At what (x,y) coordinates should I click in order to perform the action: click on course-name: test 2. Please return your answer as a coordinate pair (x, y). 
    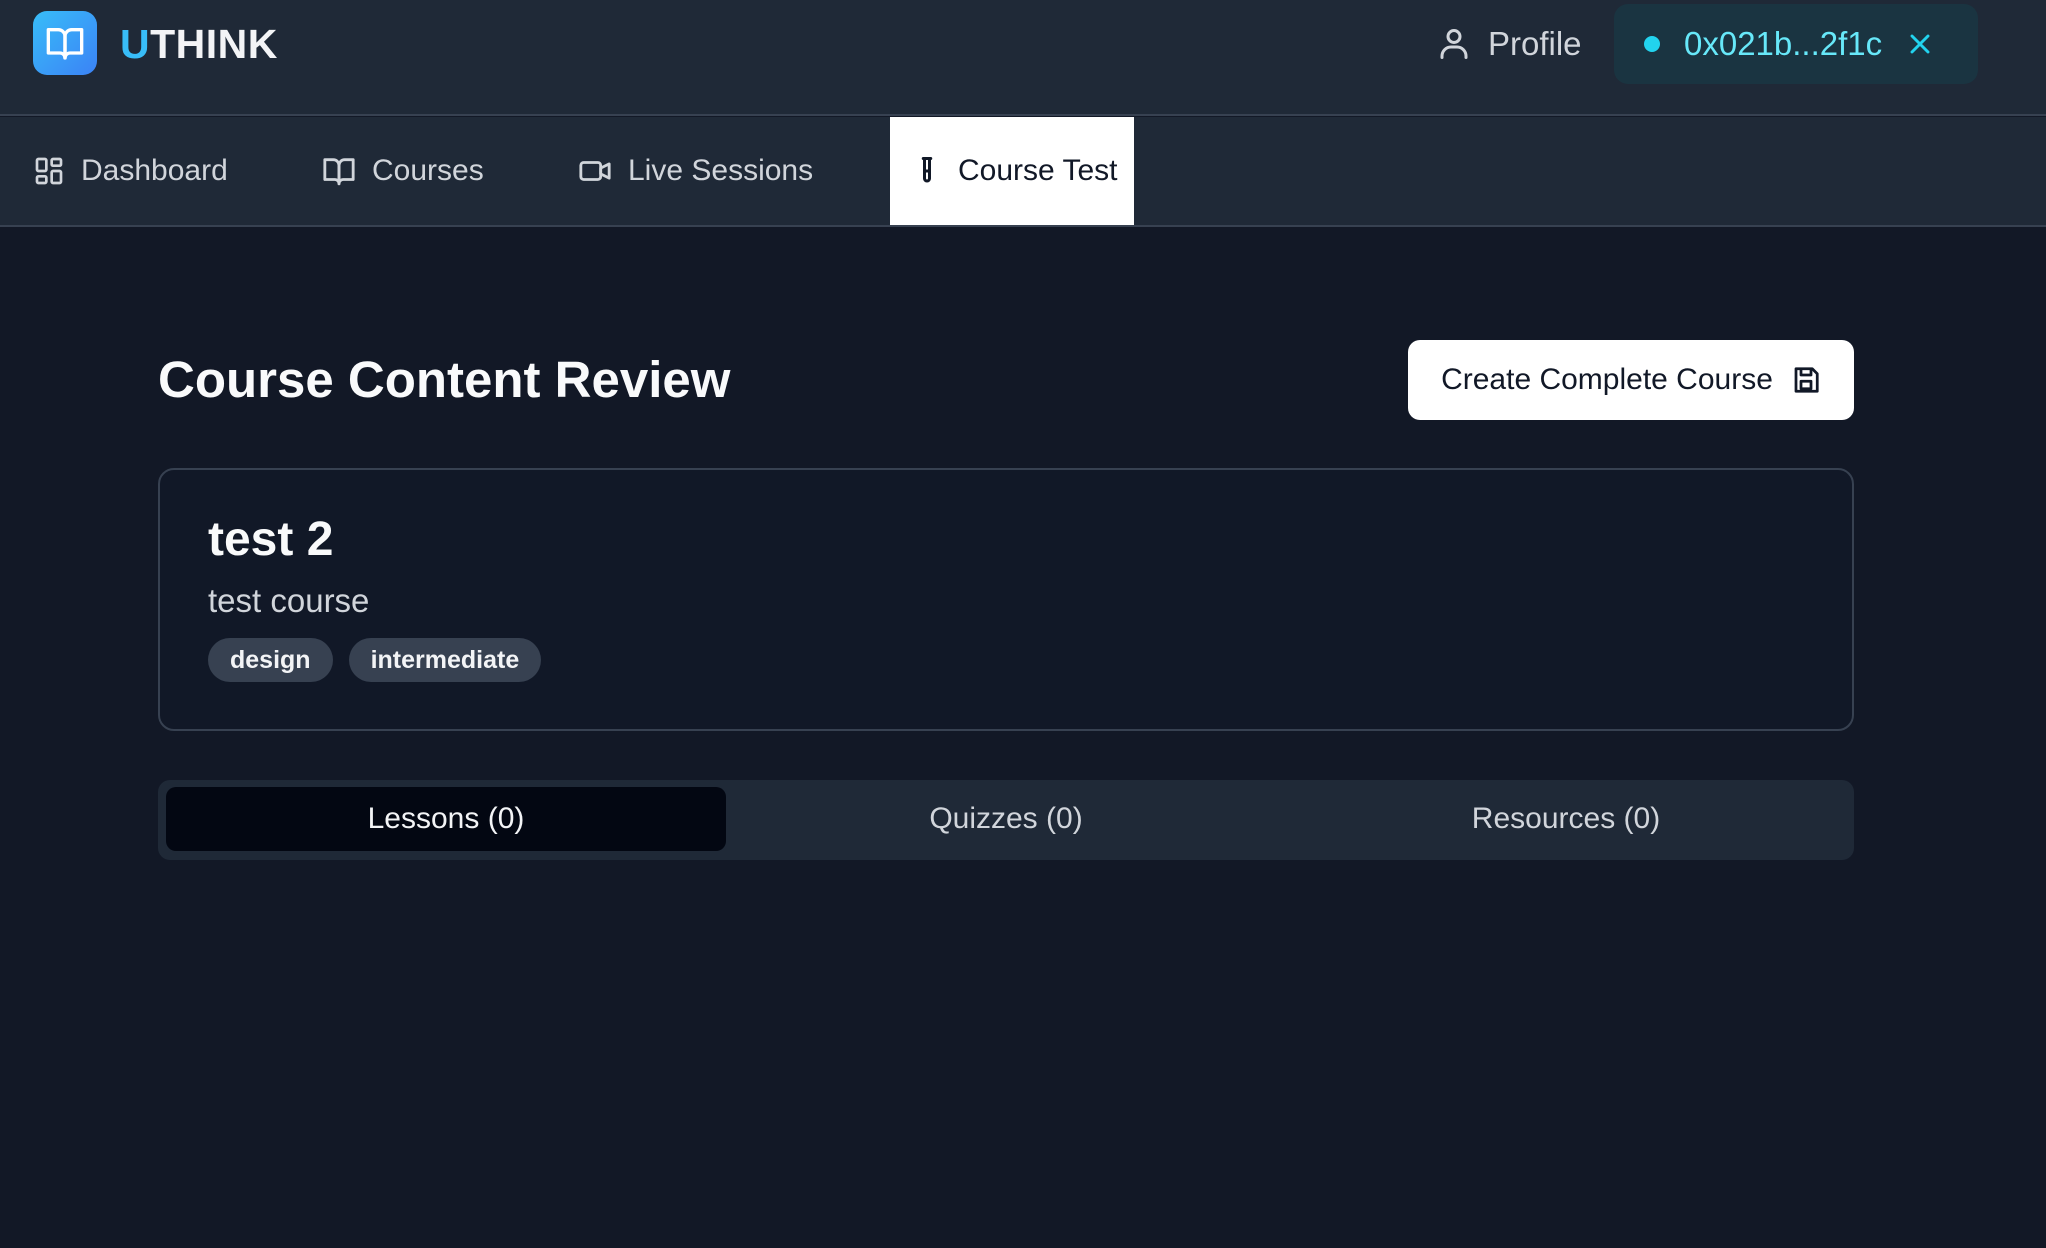
    Looking at the image, I should click on (271, 539).